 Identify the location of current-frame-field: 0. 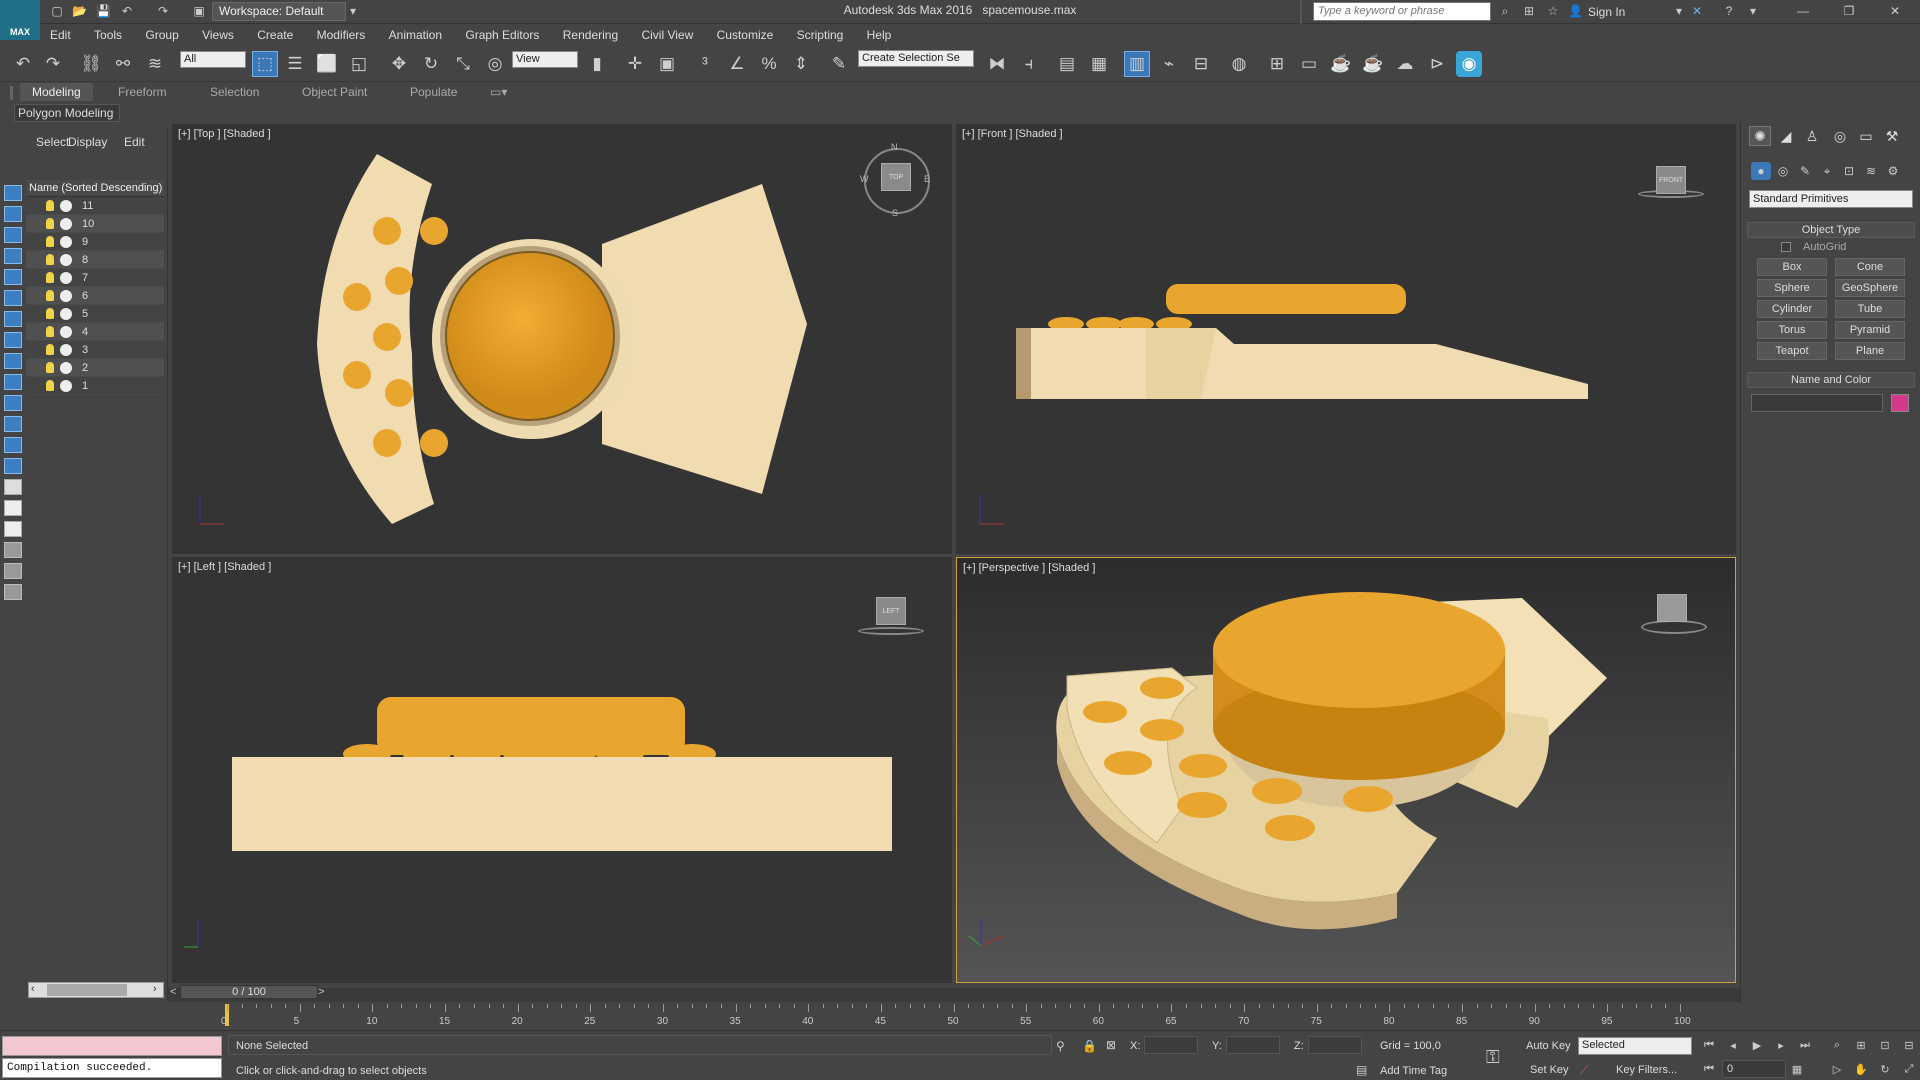
(1754, 1069).